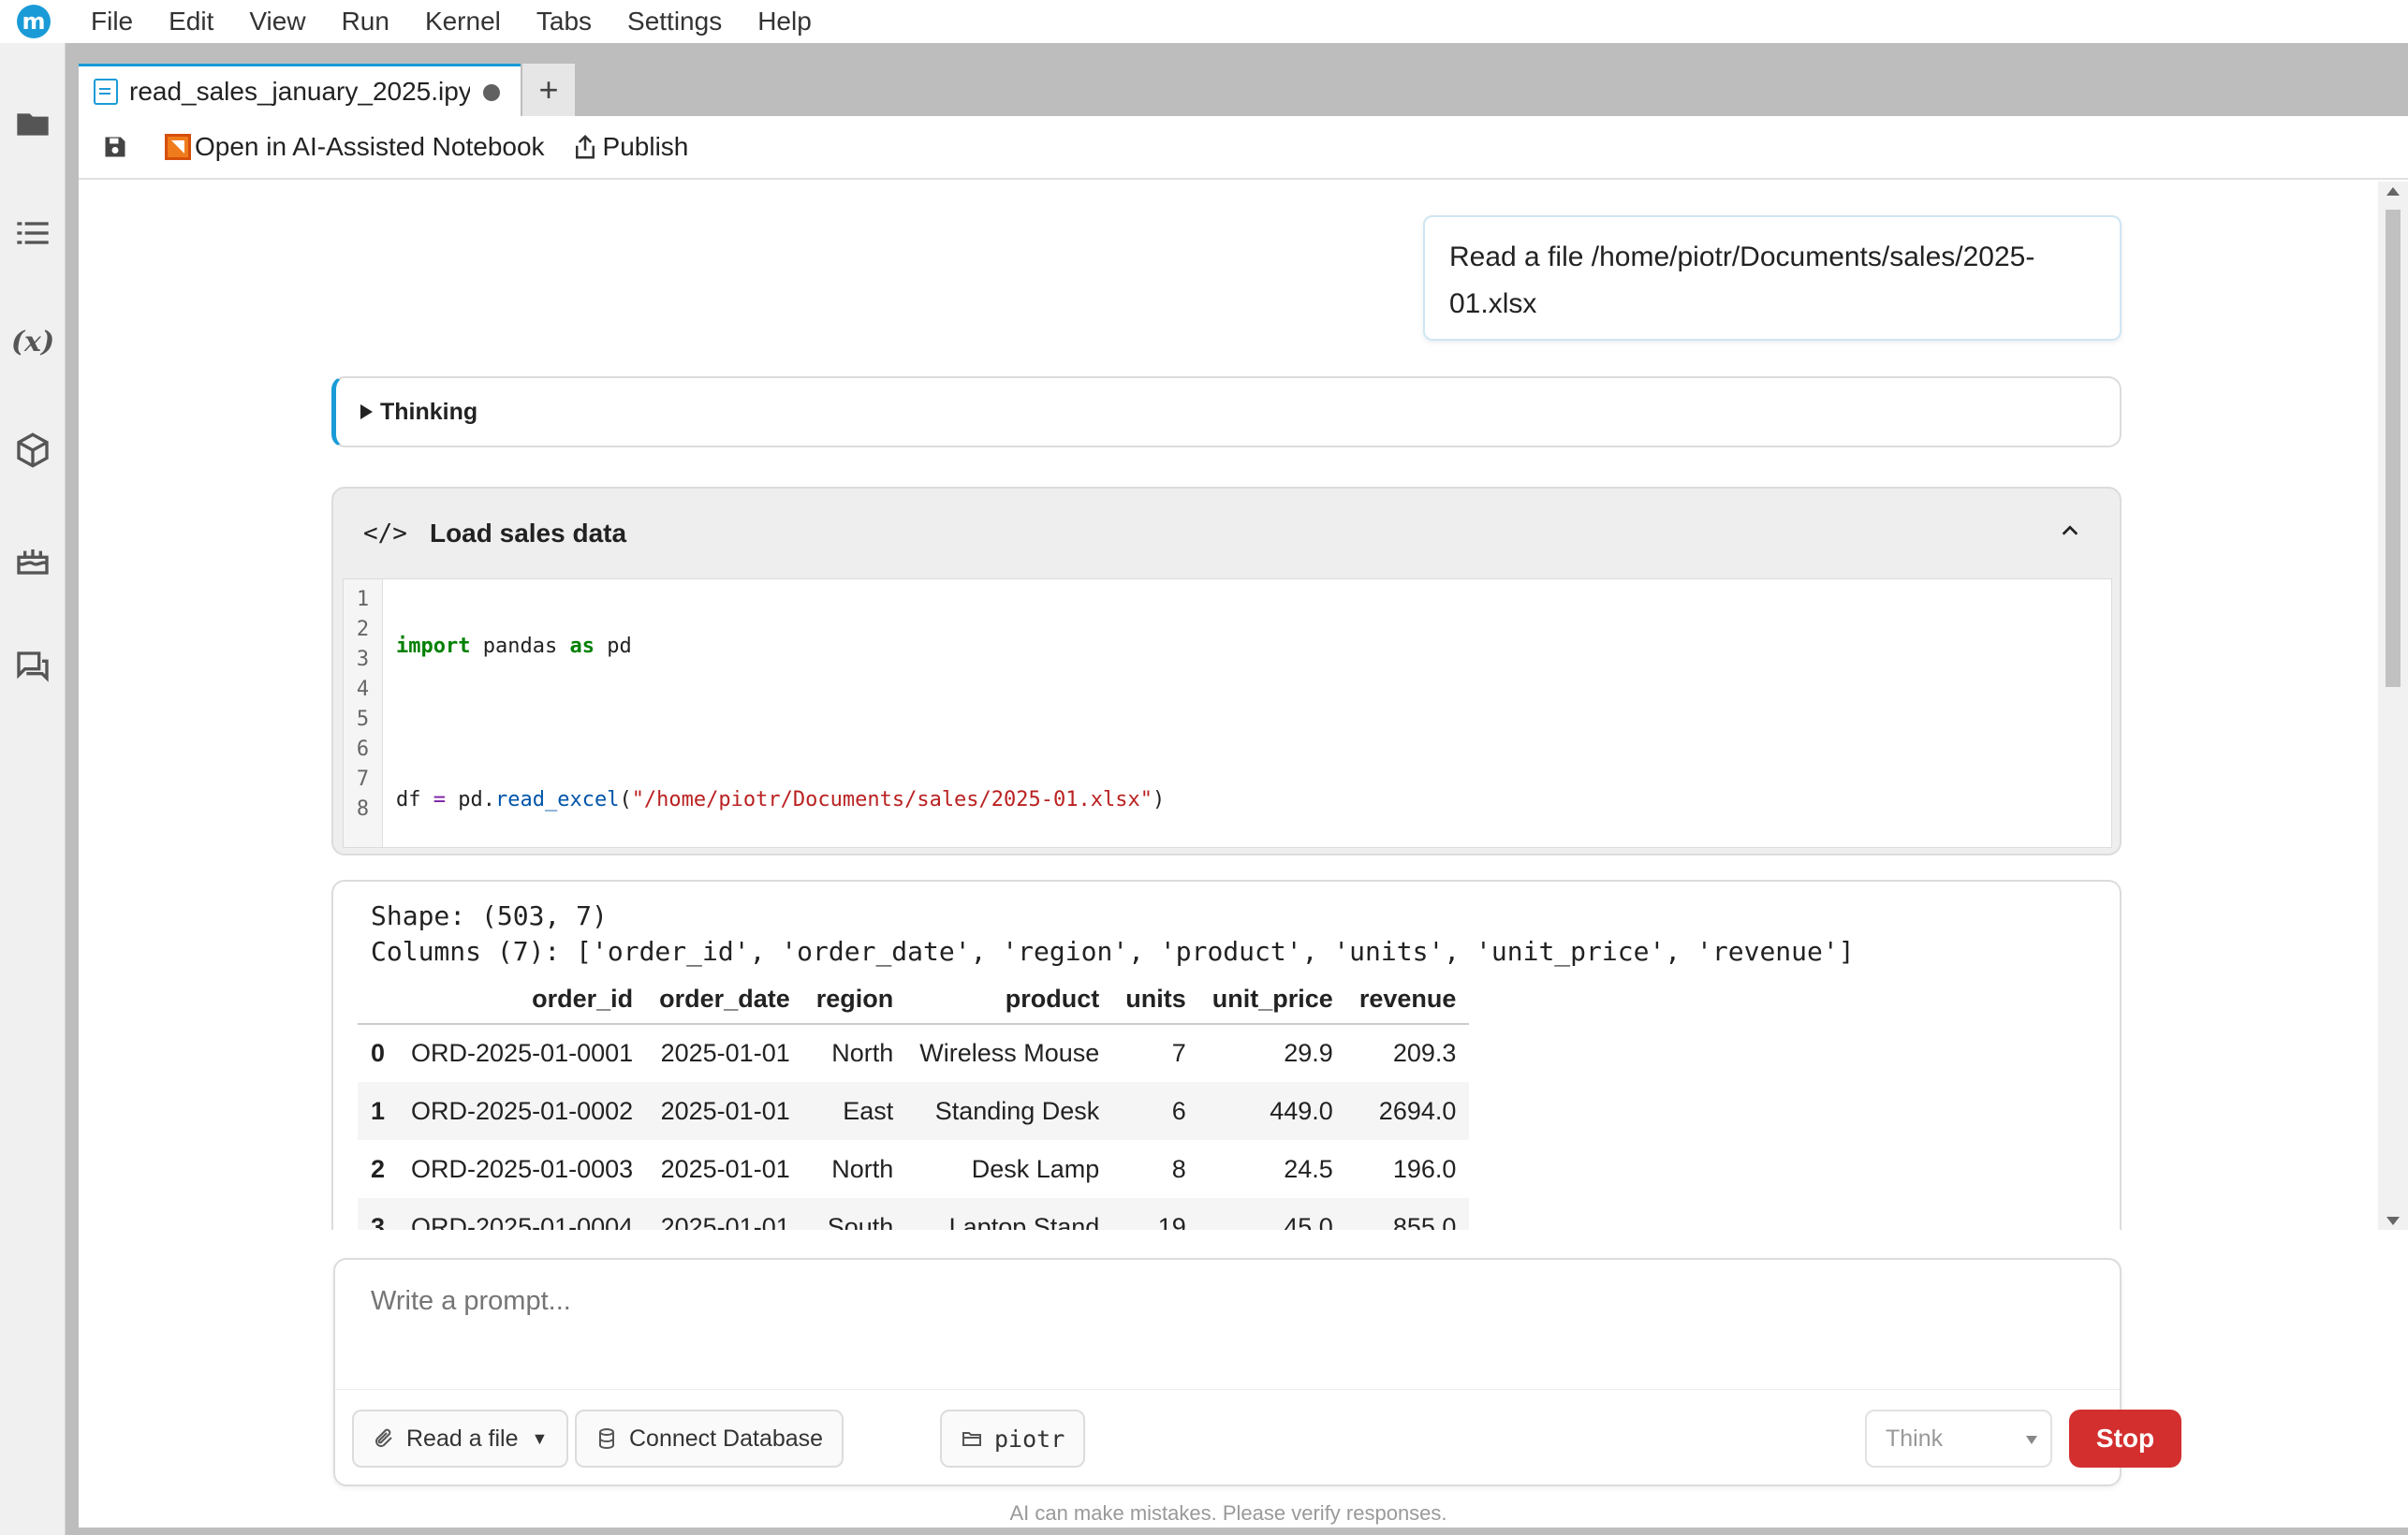 The image size is (2408, 1535). I want to click on table-cell: 19, so click(1155, 1214).